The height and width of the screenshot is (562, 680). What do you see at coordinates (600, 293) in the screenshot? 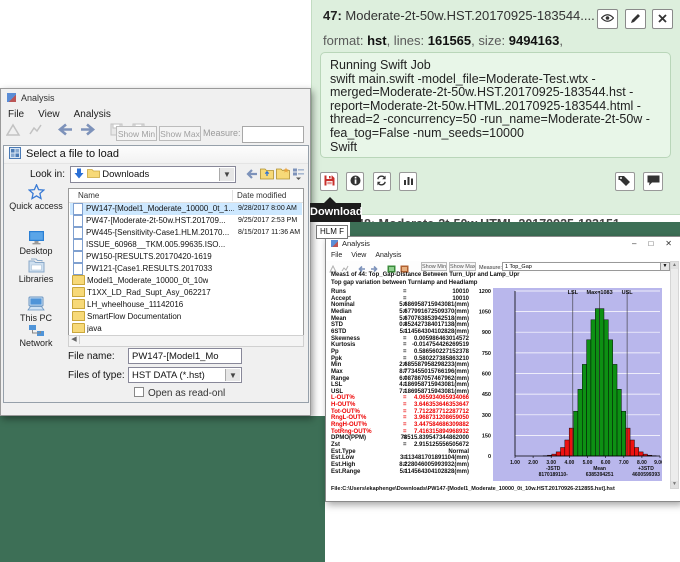
I see `svg-text: Max=1083` at bounding box center [600, 293].